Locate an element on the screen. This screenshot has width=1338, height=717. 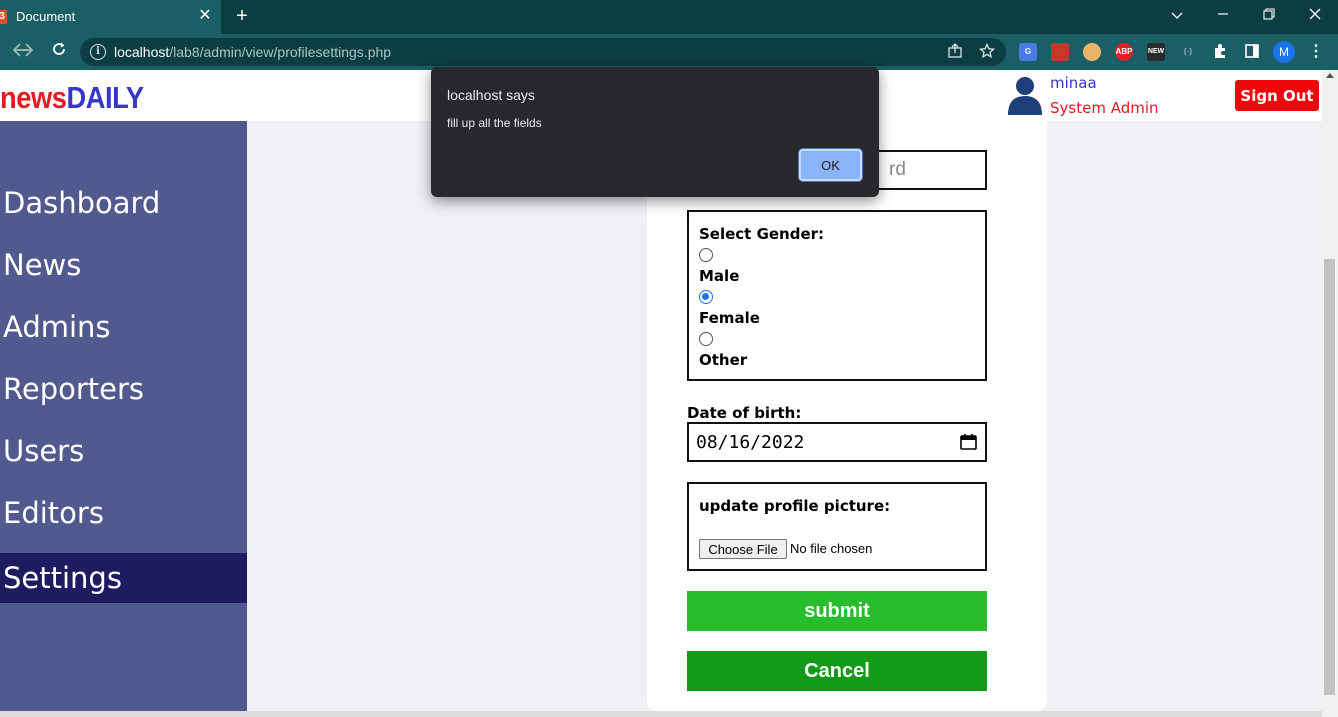
cast-extension-icon: (◦) is located at coordinates (1188, 52).